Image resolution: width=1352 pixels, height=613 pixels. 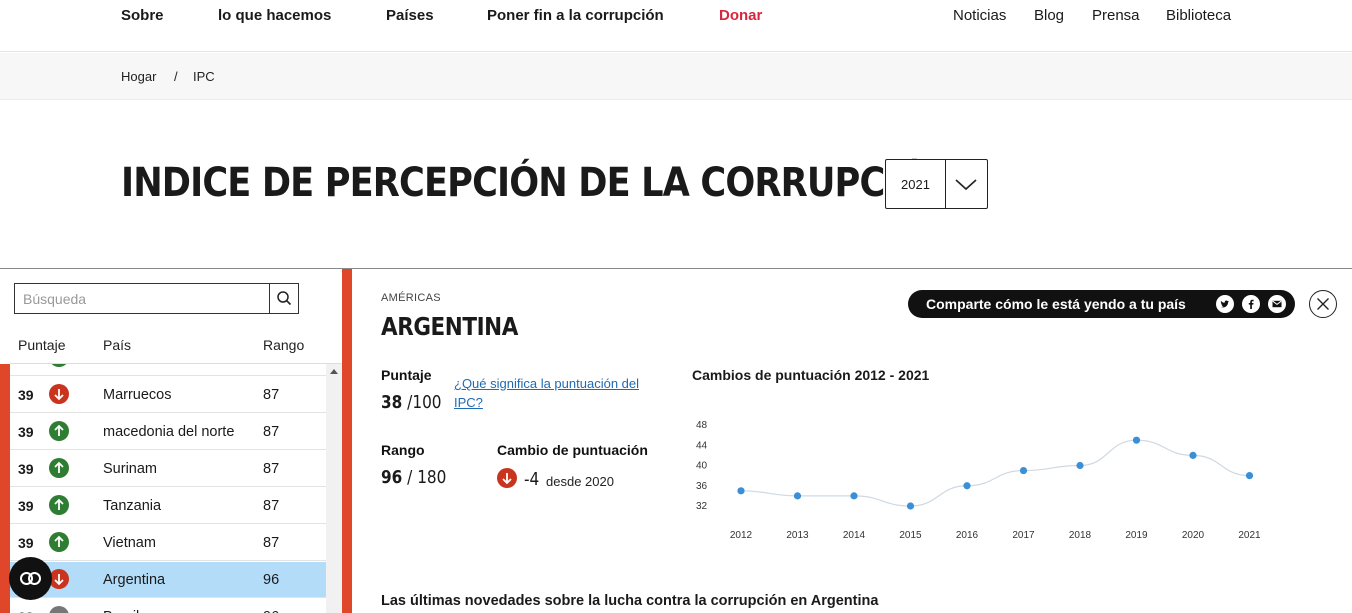 What do you see at coordinates (129, 543) in the screenshot?
I see `row-country: Vietnam` at bounding box center [129, 543].